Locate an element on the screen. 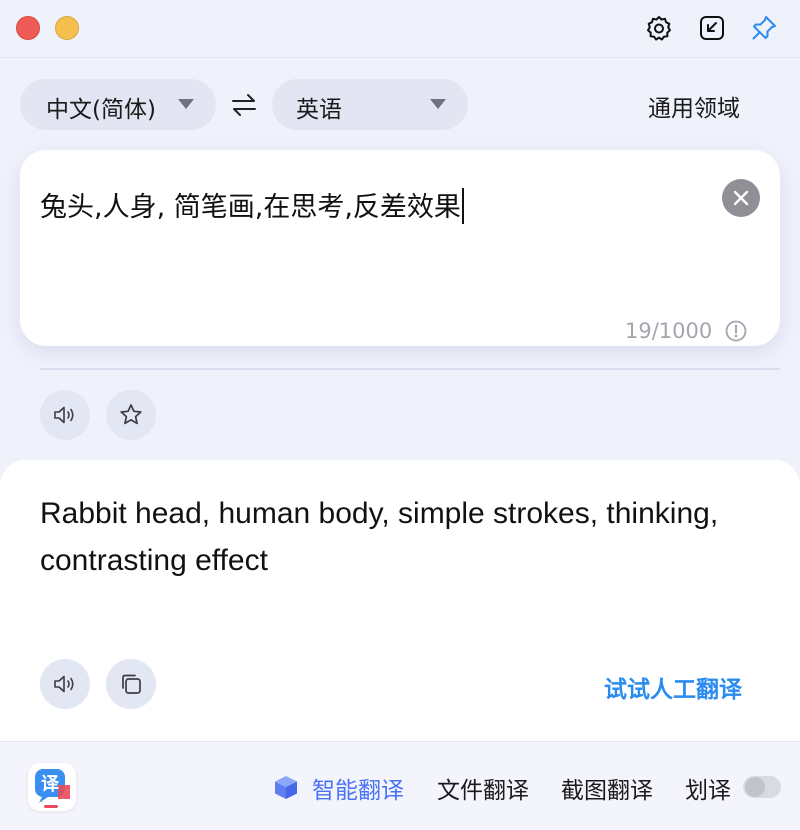  clear-input-button is located at coordinates (741, 198).